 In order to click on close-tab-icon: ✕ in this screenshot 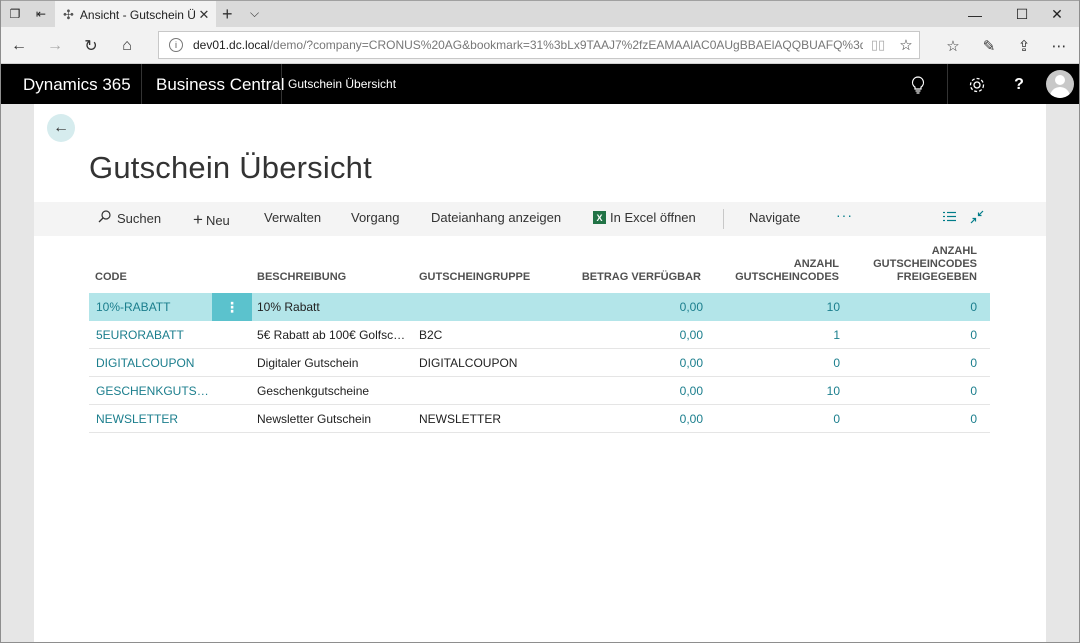, I will do `click(204, 15)`.